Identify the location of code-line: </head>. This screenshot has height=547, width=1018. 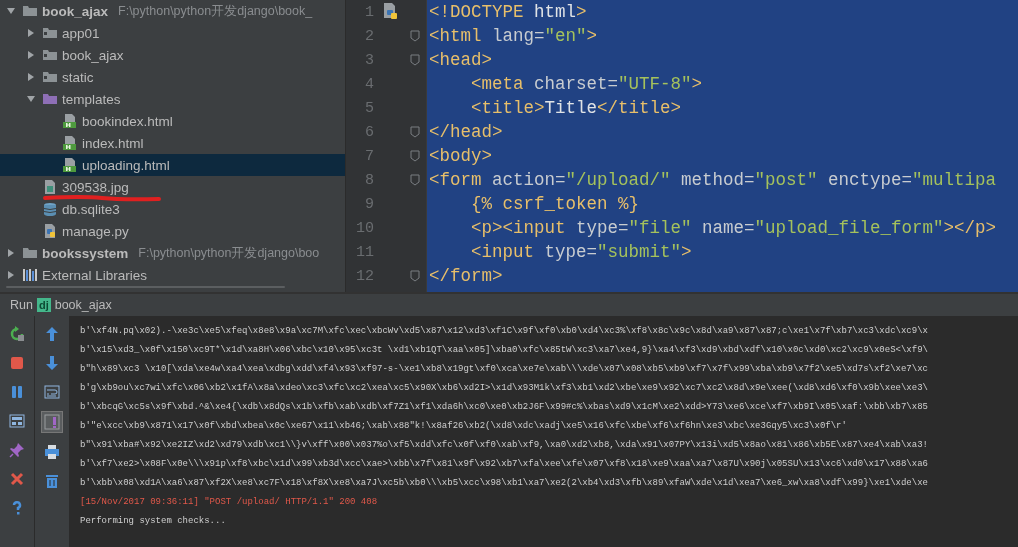
(465, 132).